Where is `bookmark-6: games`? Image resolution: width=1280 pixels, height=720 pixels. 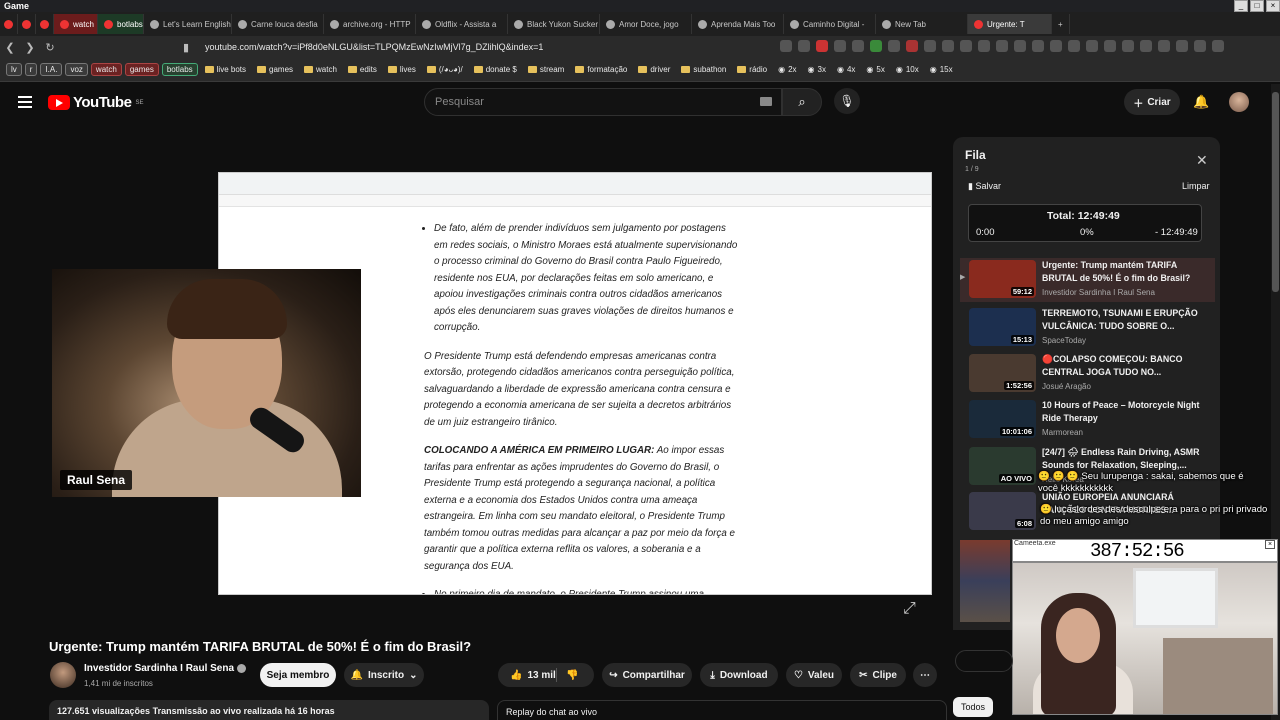 bookmark-6: games is located at coordinates (141, 69).